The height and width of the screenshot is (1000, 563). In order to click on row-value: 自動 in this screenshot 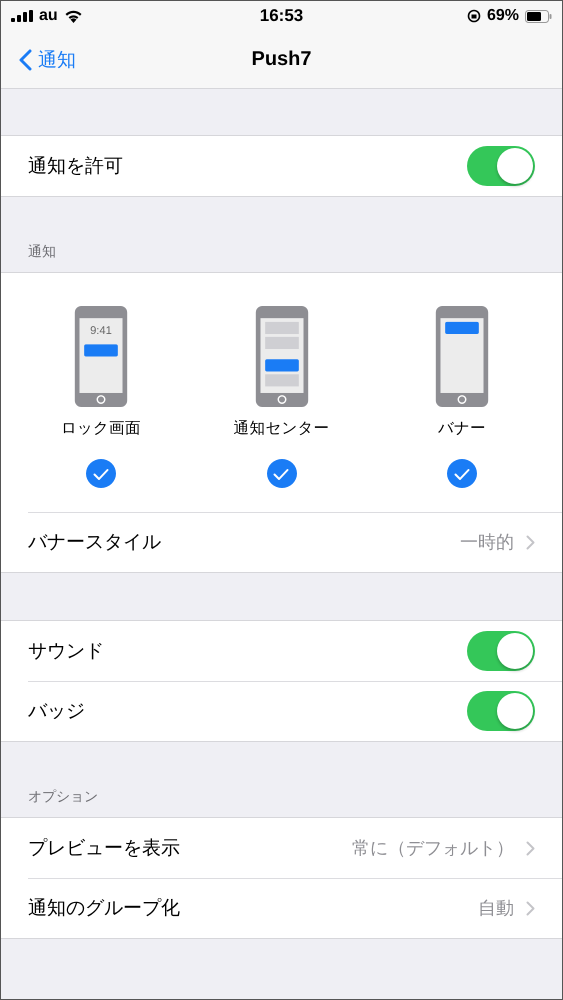, I will do `click(496, 908)`.